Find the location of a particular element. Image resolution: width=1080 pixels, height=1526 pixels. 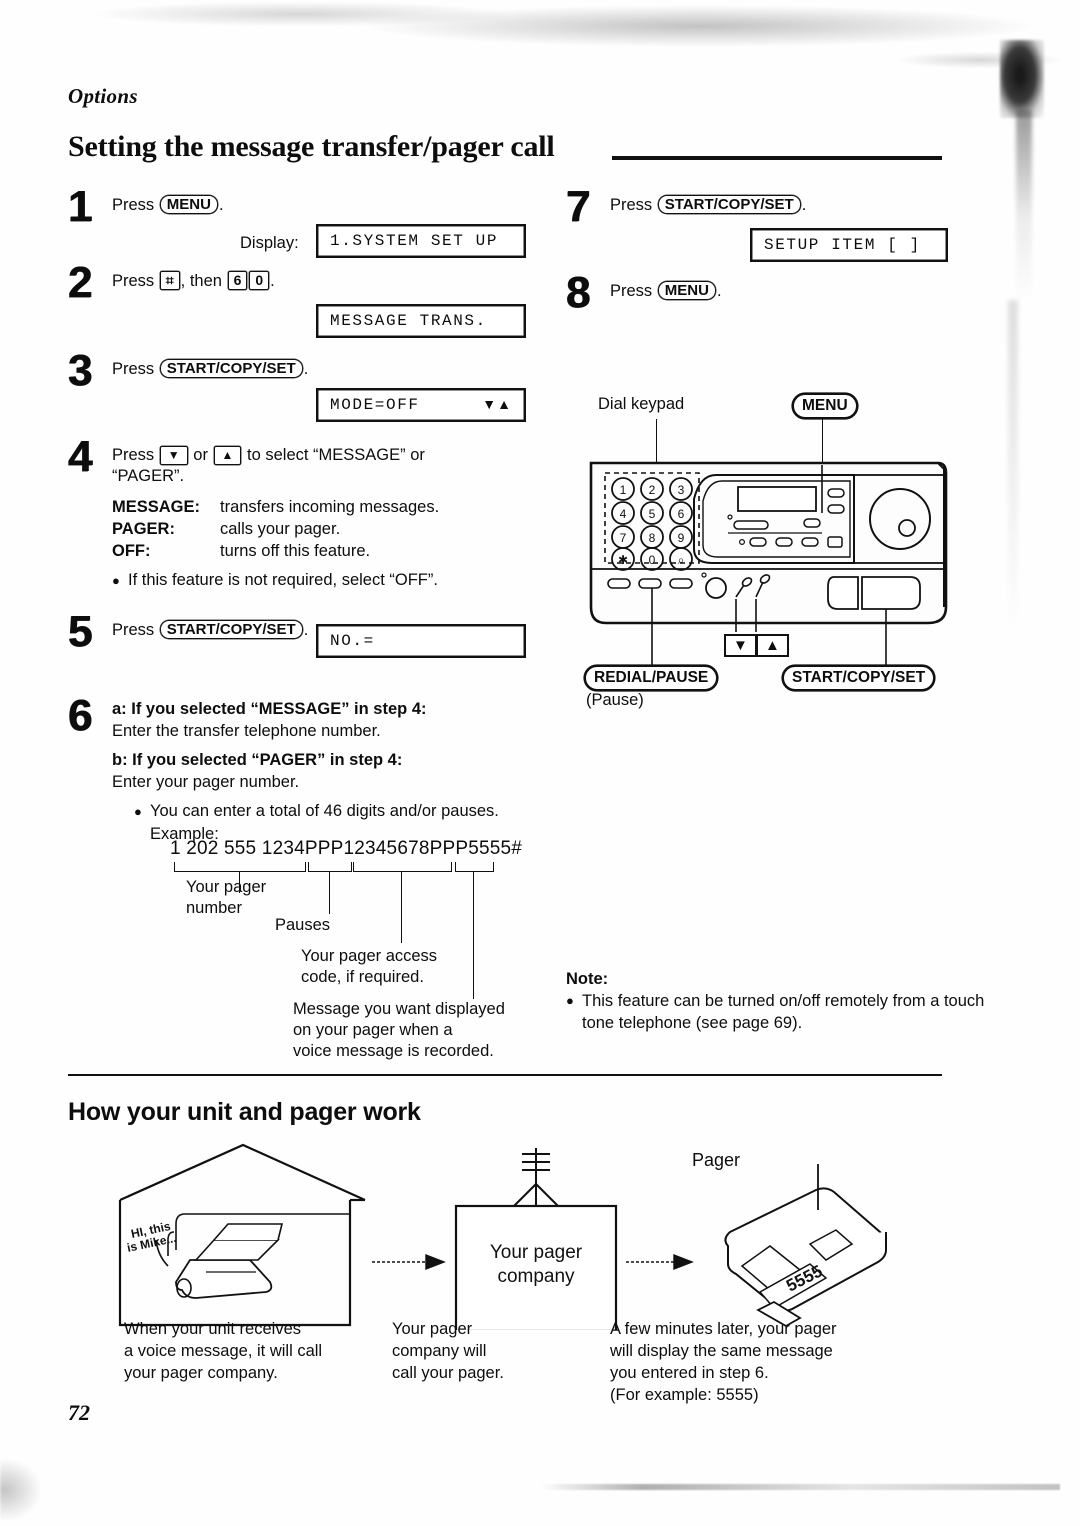

step-3-period: . is located at coordinates (306, 369).